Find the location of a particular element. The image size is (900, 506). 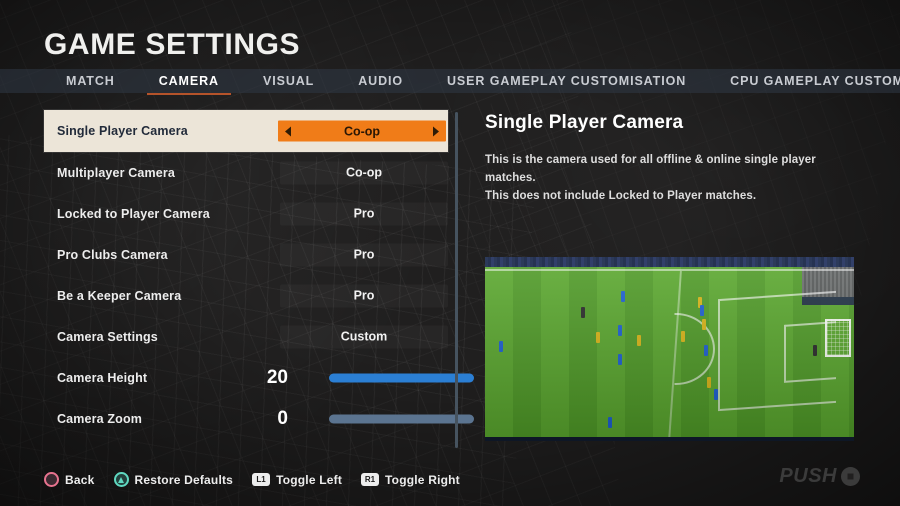

r1-shoulder-button-icon: R1 is located at coordinates (370, 479).